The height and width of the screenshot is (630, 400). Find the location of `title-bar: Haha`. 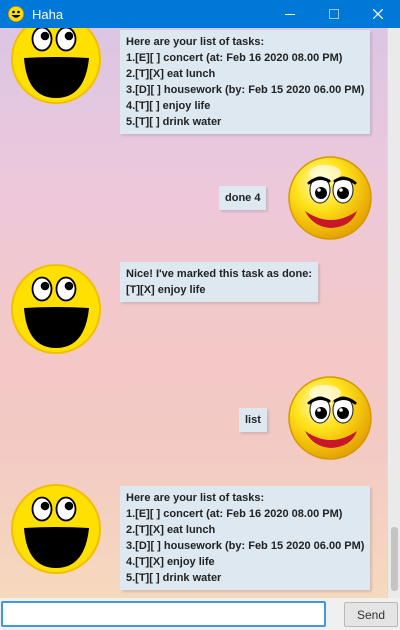

title-bar: Haha is located at coordinates (200, 14).